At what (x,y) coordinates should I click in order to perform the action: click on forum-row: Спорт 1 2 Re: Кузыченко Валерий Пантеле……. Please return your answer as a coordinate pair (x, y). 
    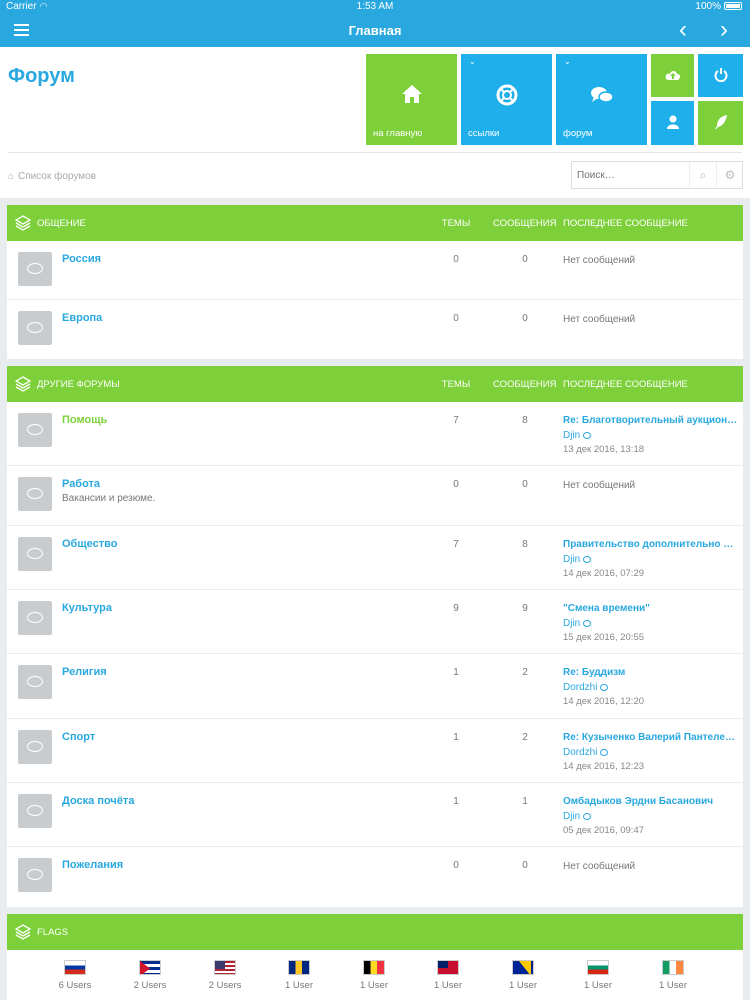
    Looking at the image, I should click on (375, 751).